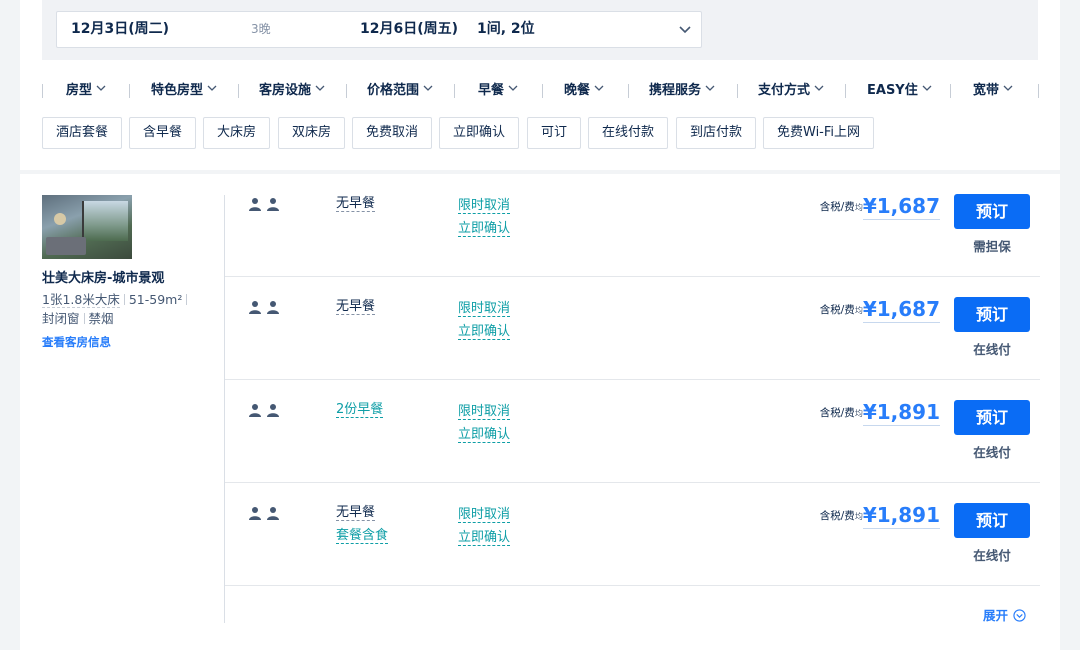 The height and width of the screenshot is (650, 1080). What do you see at coordinates (899, 91) in the screenshot?
I see `filter-easy-stay: EASY住` at bounding box center [899, 91].